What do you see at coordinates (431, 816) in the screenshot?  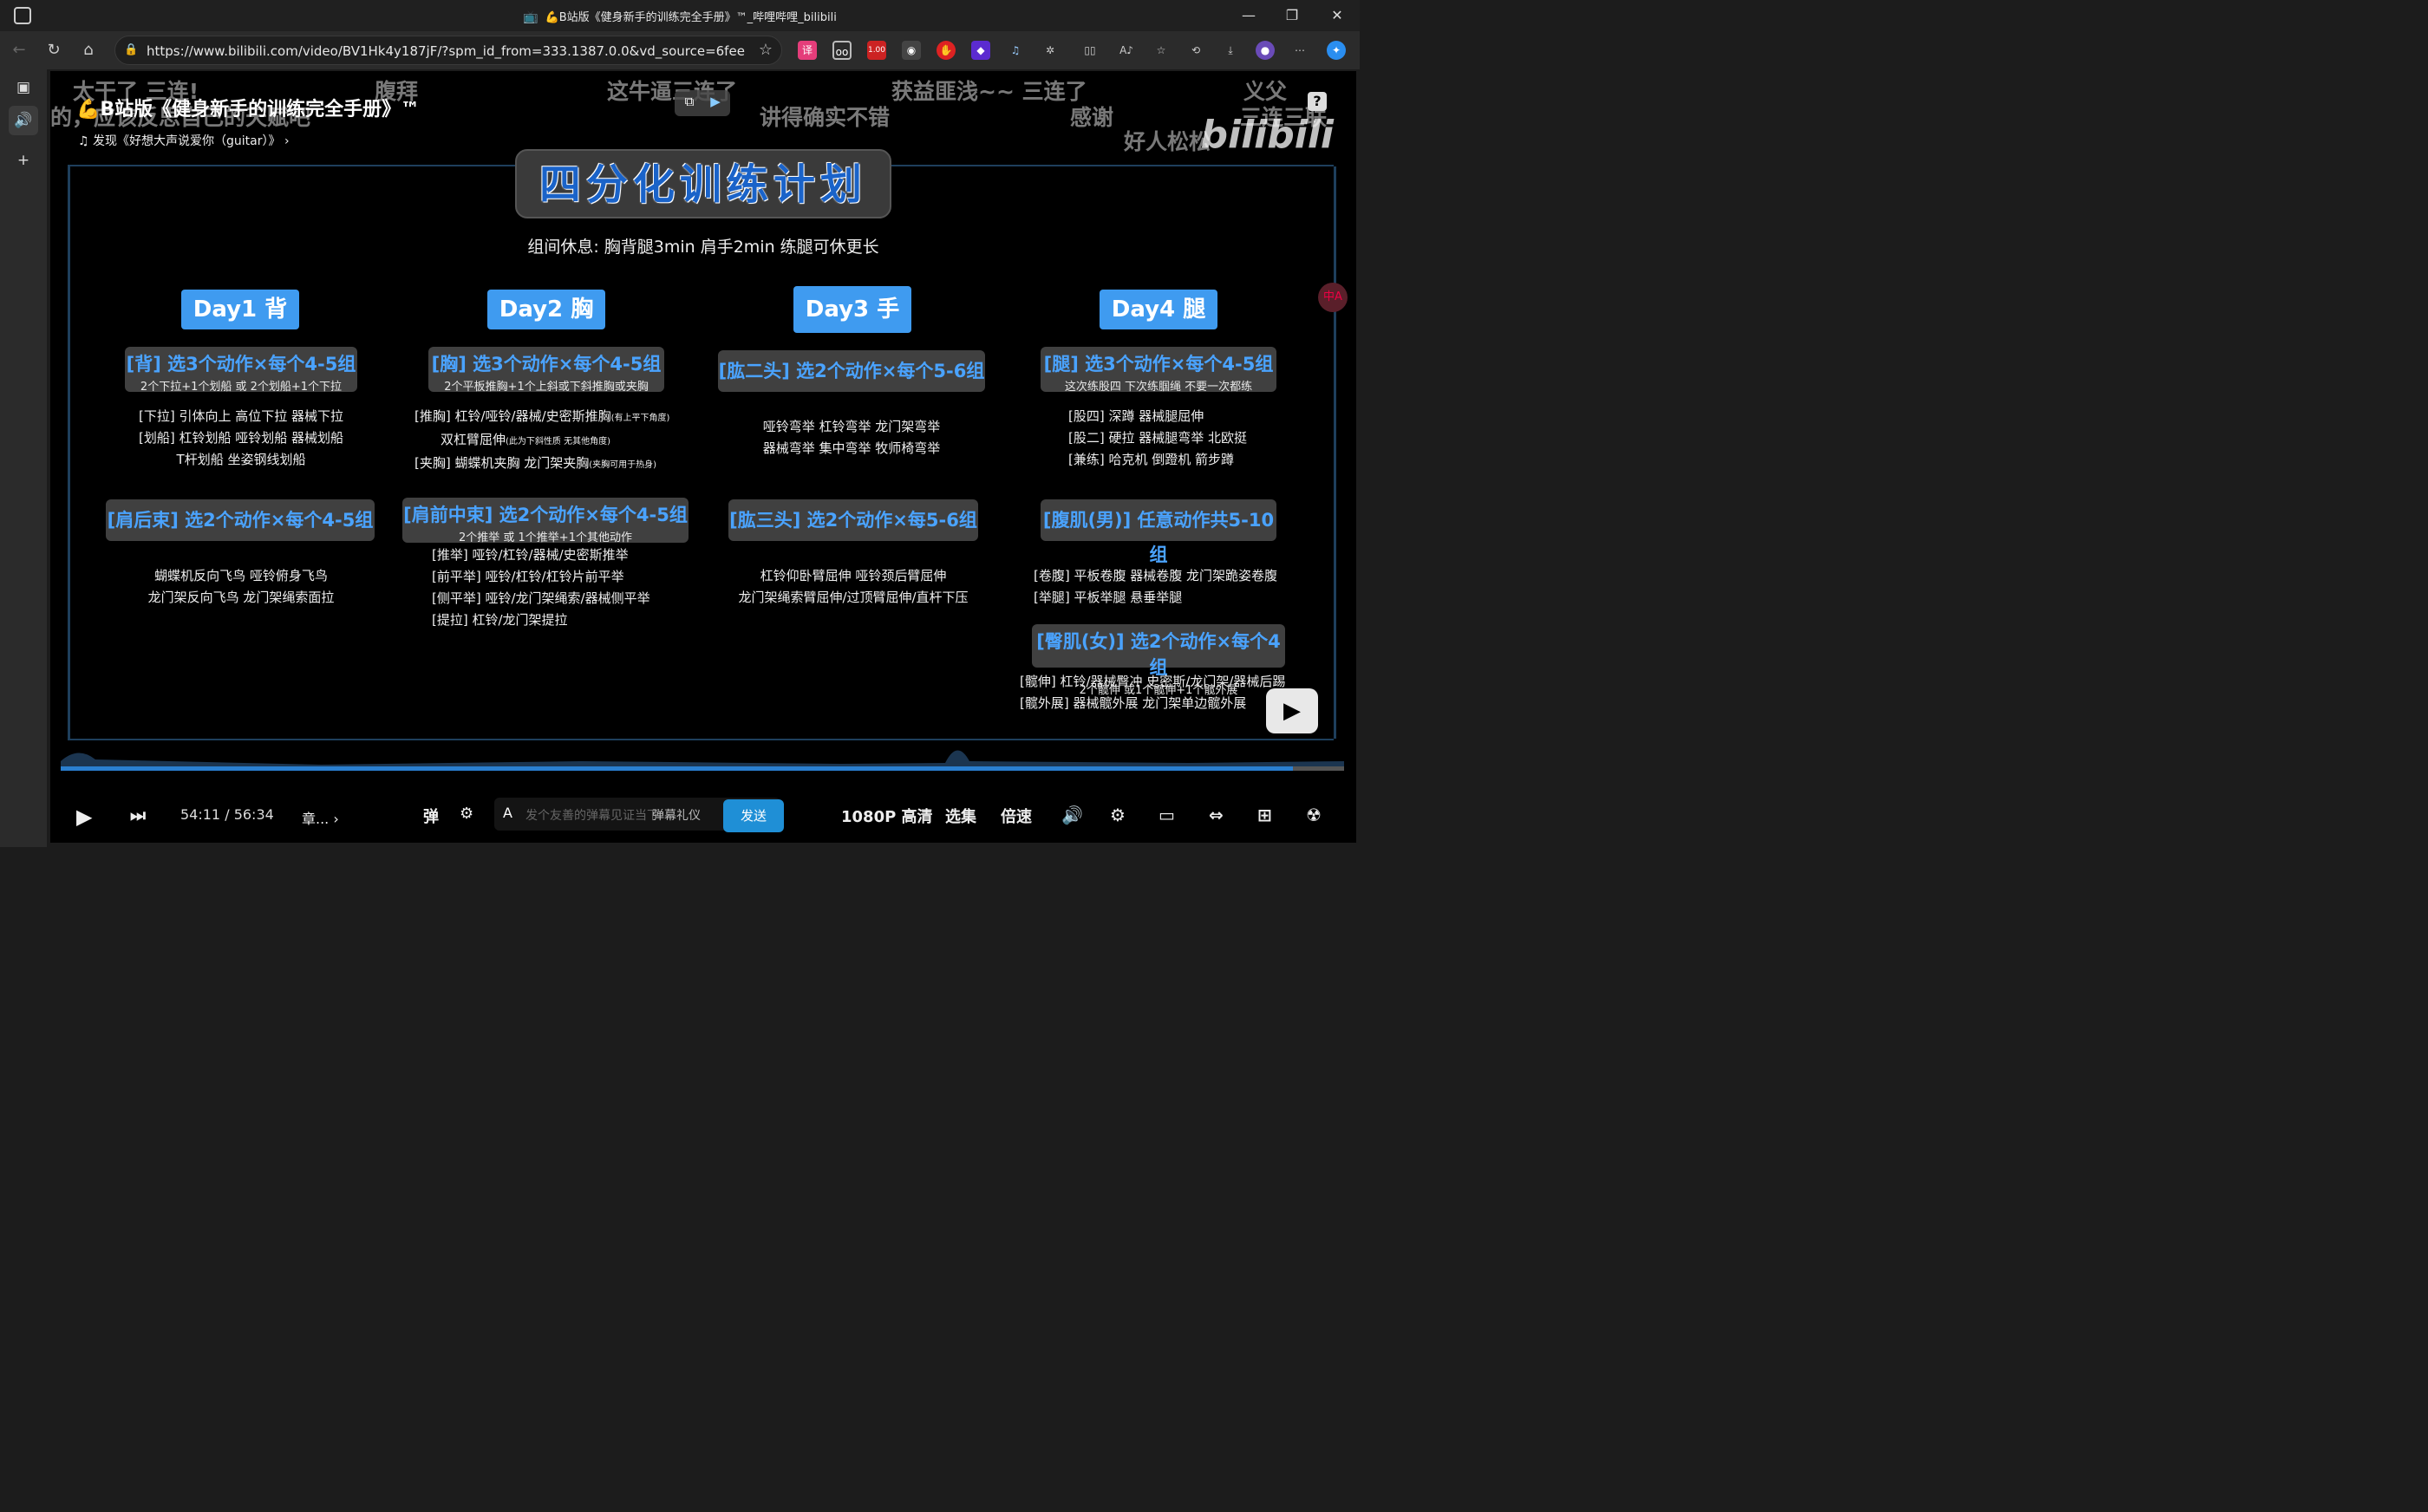 I see `danmaku-toggle-icon: 弹` at bounding box center [431, 816].